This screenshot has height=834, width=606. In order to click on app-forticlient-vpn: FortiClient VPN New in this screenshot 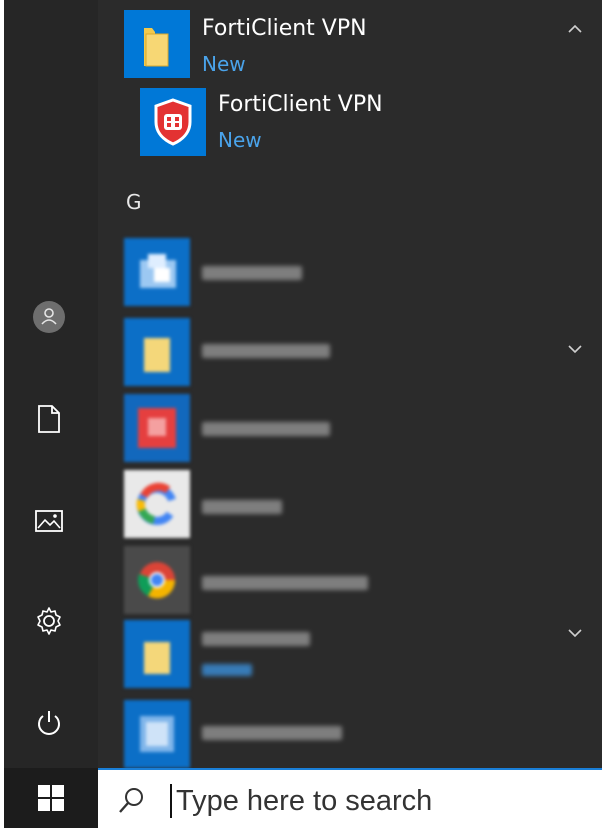, I will do `click(350, 124)`.